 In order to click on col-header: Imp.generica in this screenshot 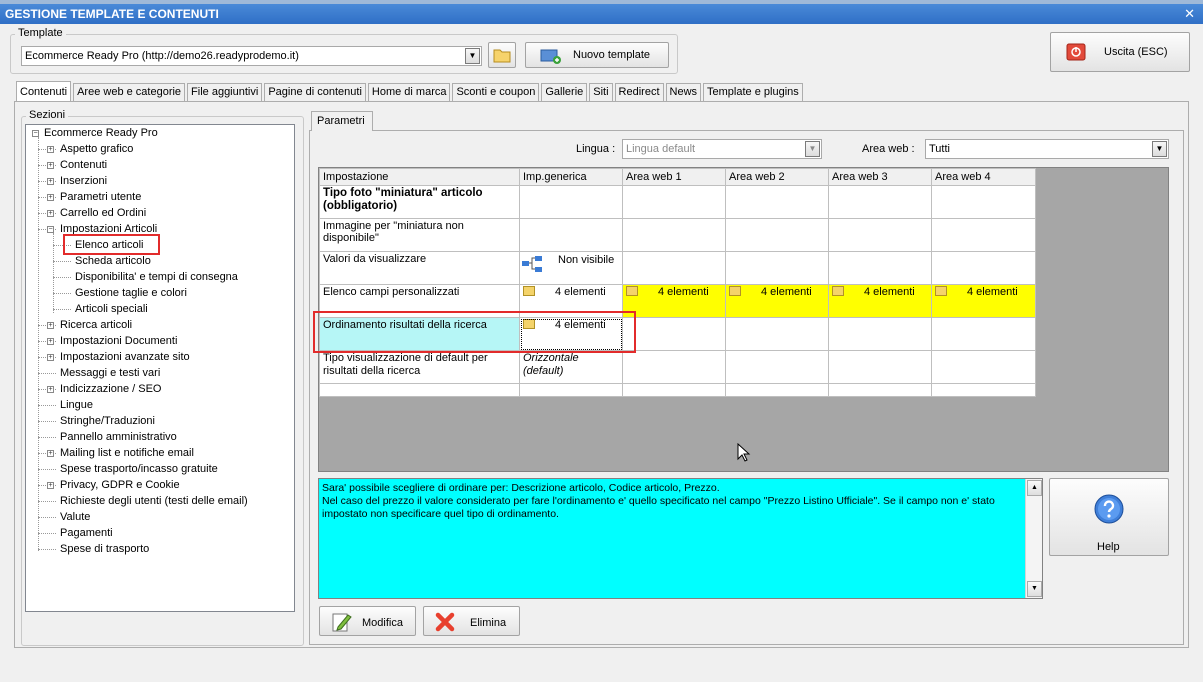, I will do `click(571, 177)`.